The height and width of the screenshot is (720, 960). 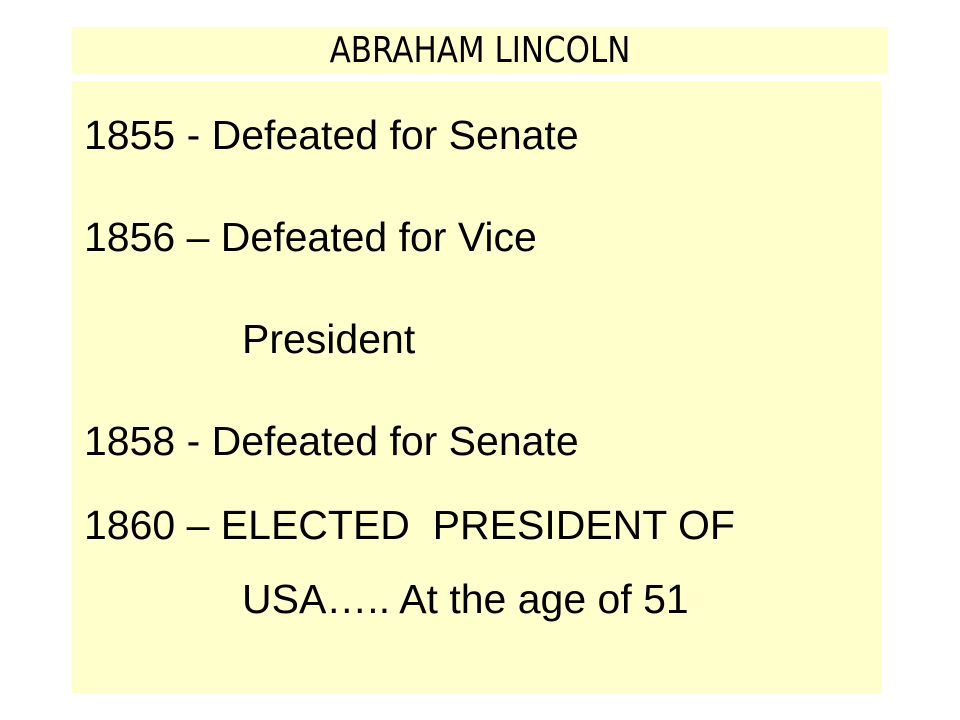 I want to click on slide-title: ABRAHAM LINCOLN, so click(x=480, y=50).